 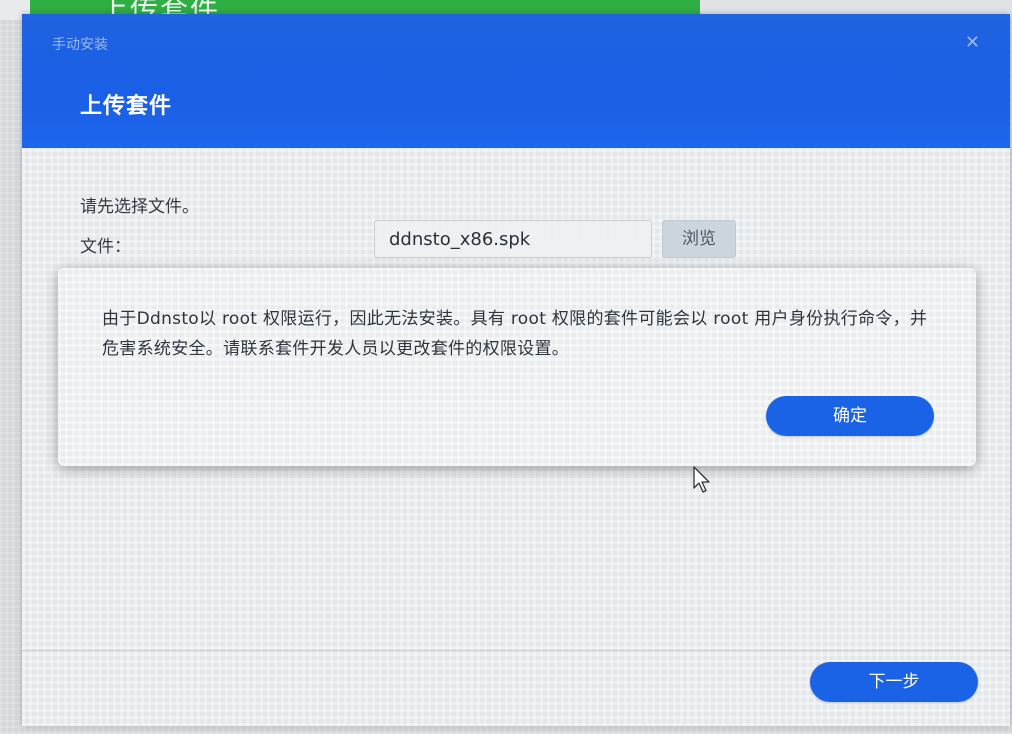 What do you see at coordinates (701, 479) in the screenshot?
I see `mouse-pointer-icon` at bounding box center [701, 479].